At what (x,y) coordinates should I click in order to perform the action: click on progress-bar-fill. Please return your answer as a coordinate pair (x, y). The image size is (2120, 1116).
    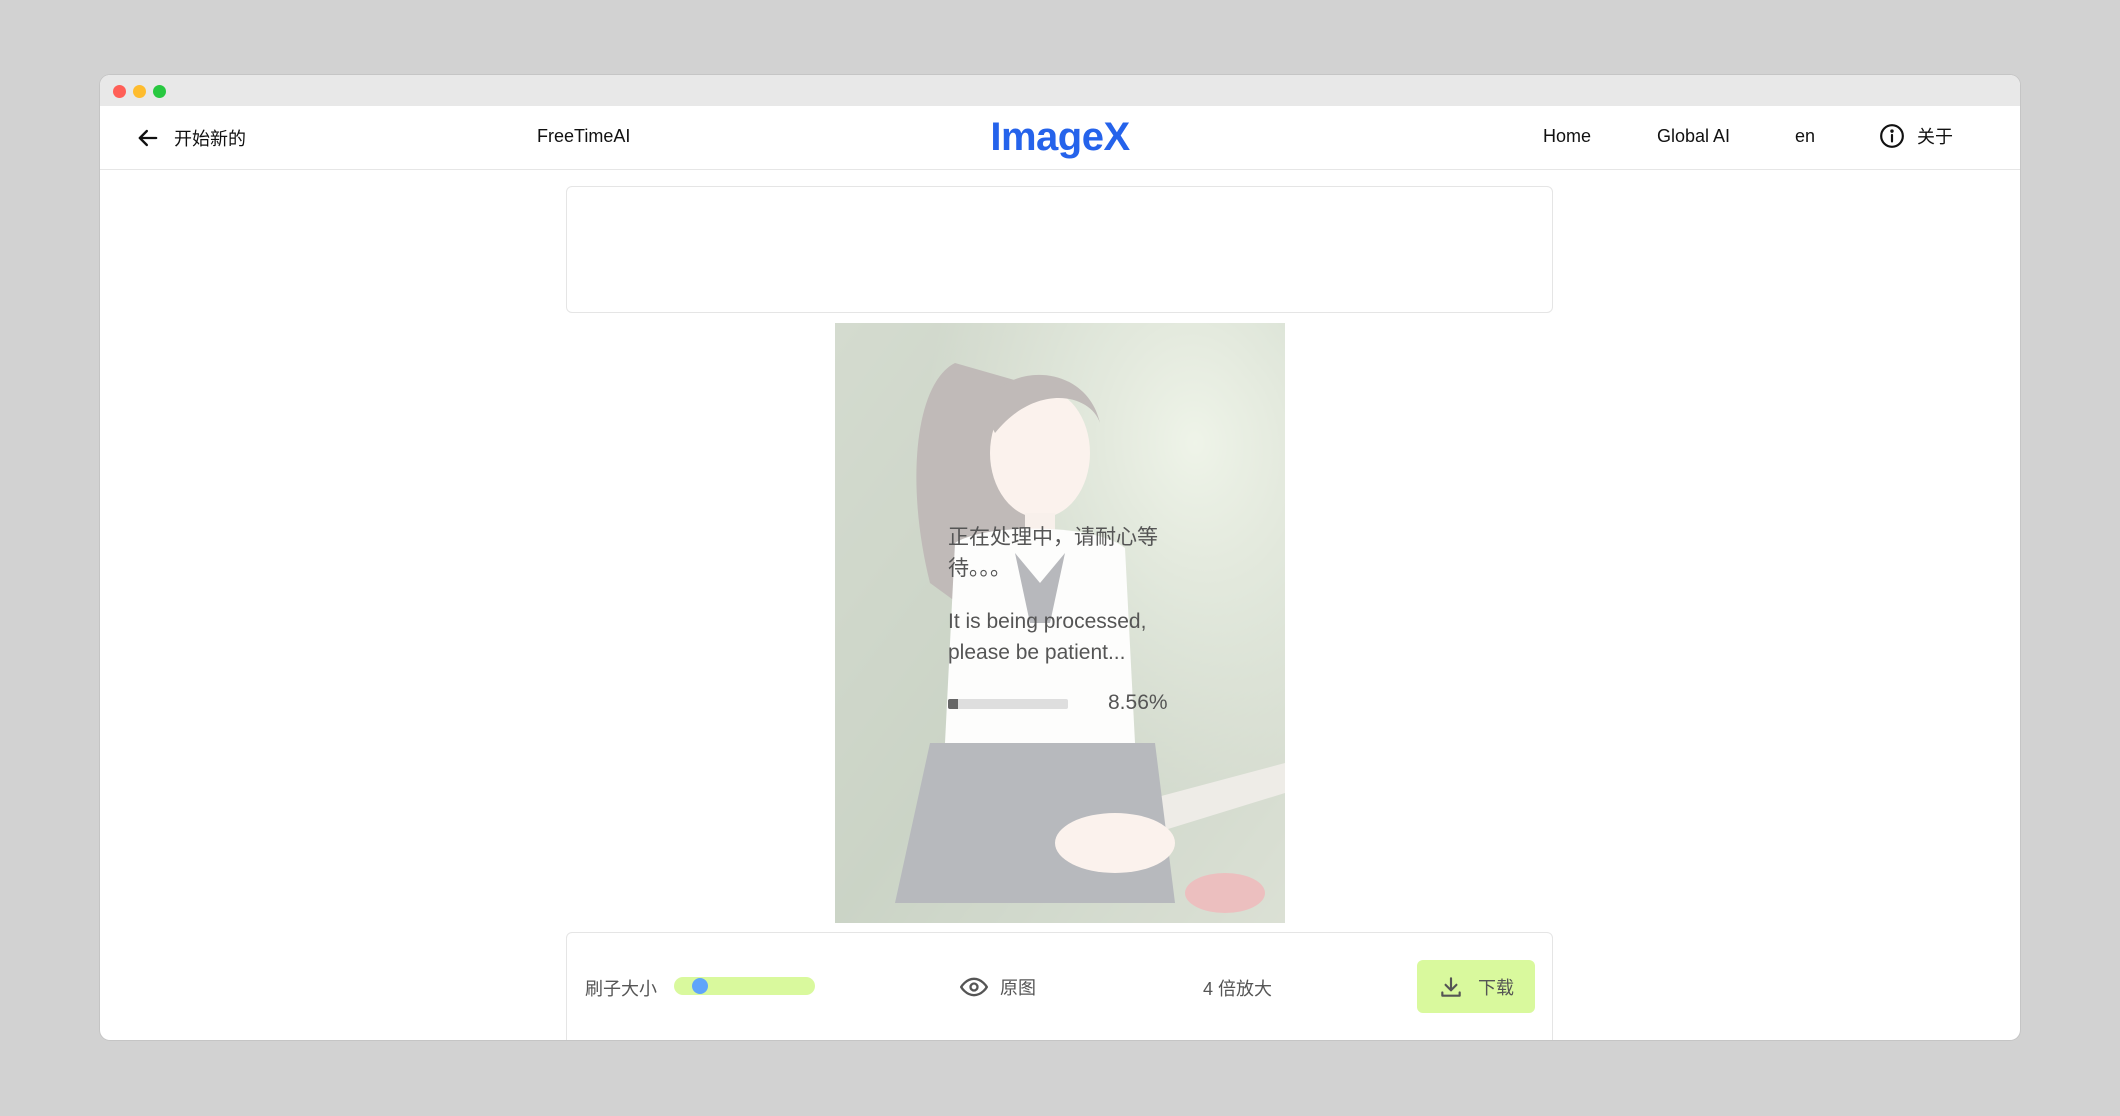
    Looking at the image, I should click on (953, 704).